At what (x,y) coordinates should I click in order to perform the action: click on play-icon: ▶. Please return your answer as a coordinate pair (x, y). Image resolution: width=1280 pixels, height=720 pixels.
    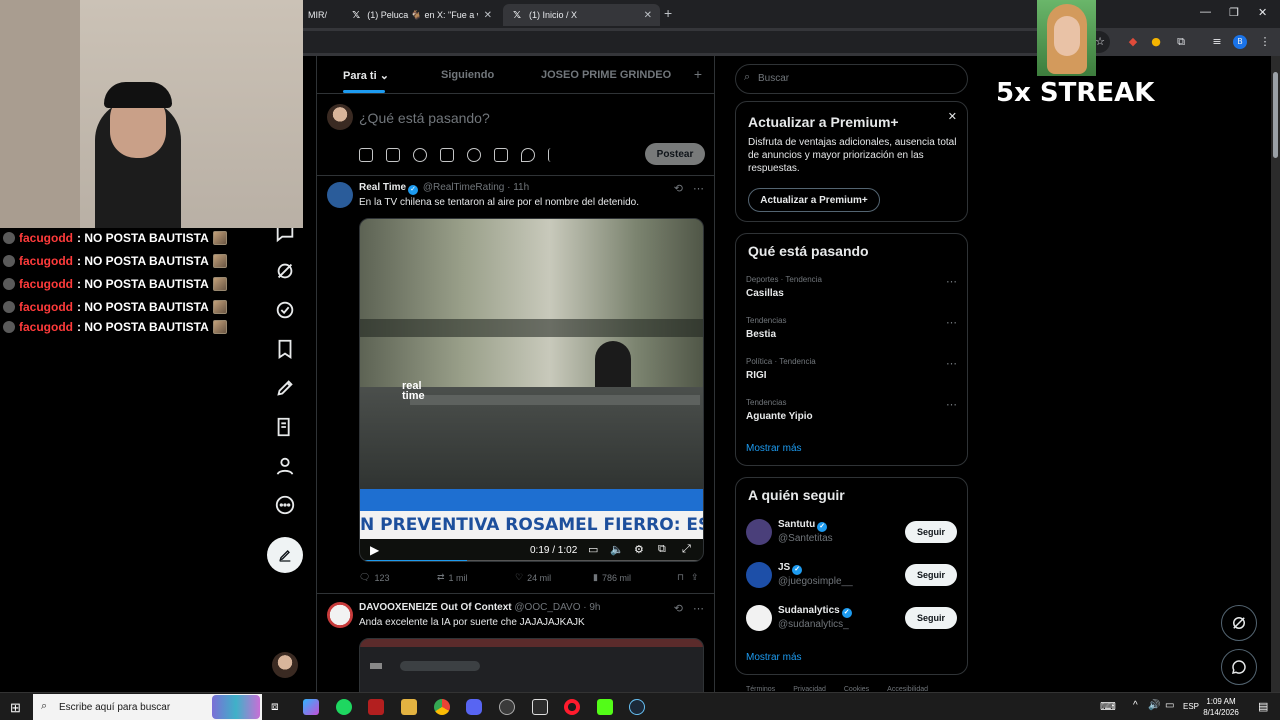
    Looking at the image, I should click on (374, 550).